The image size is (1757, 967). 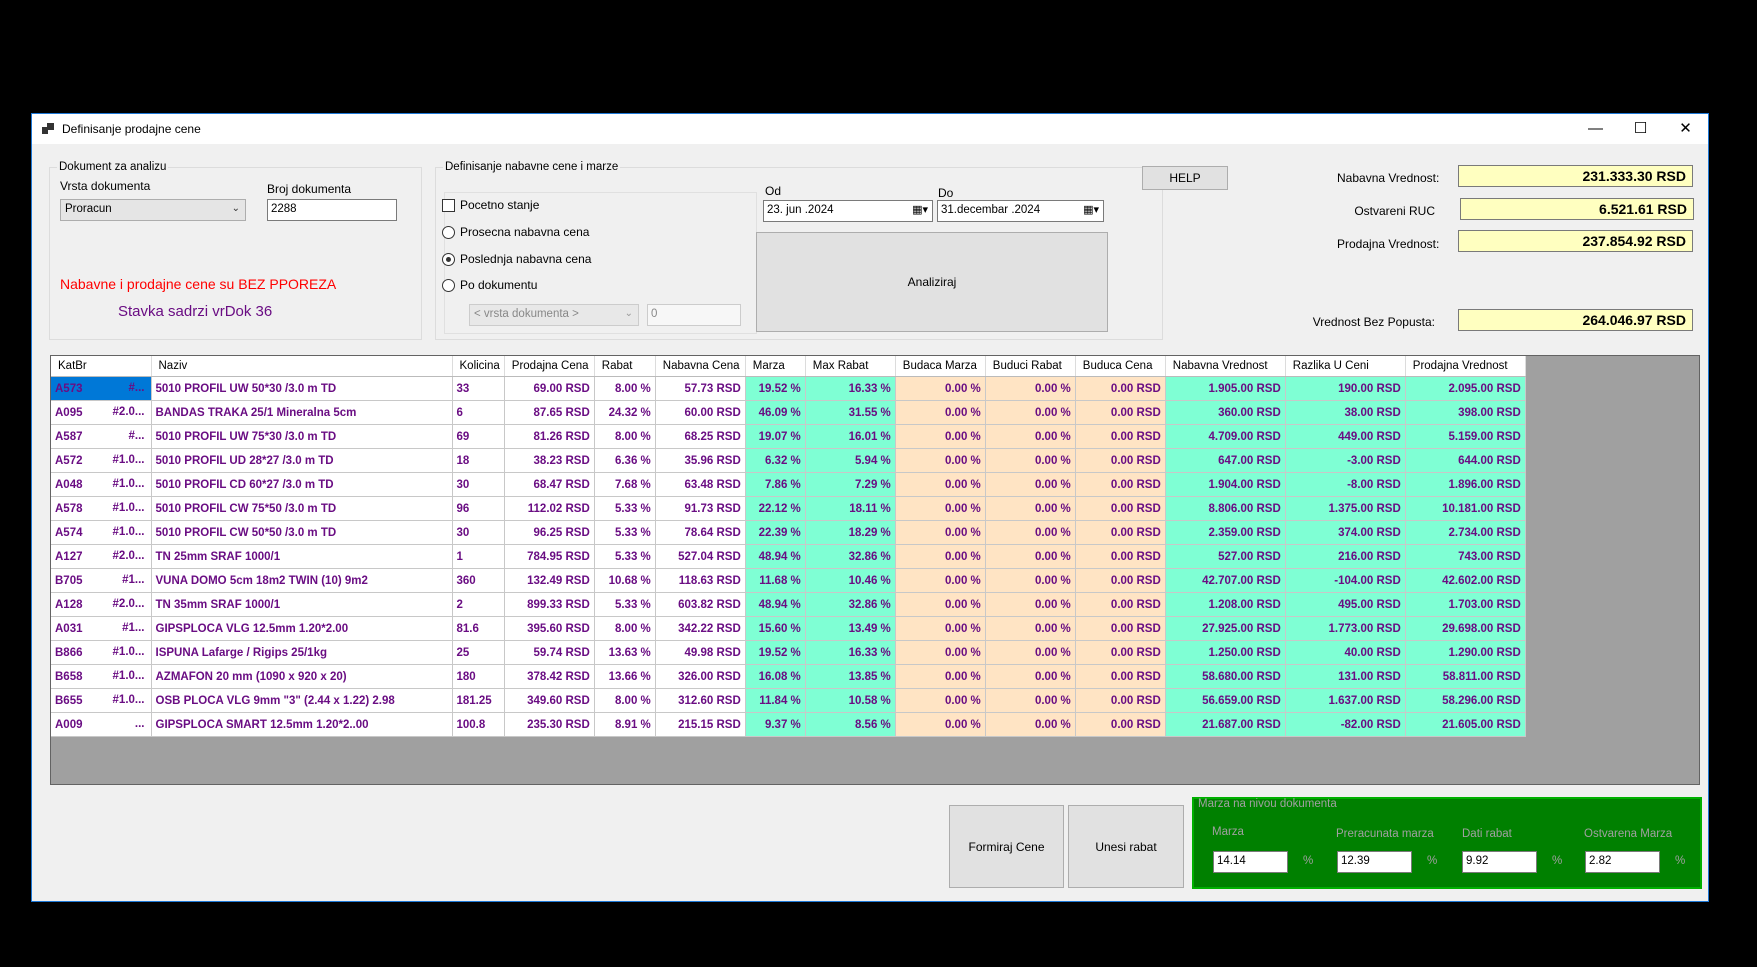 What do you see at coordinates (1225, 532) in the screenshot?
I see `cell-nabavna-vrednost: 2.359.00 RSD` at bounding box center [1225, 532].